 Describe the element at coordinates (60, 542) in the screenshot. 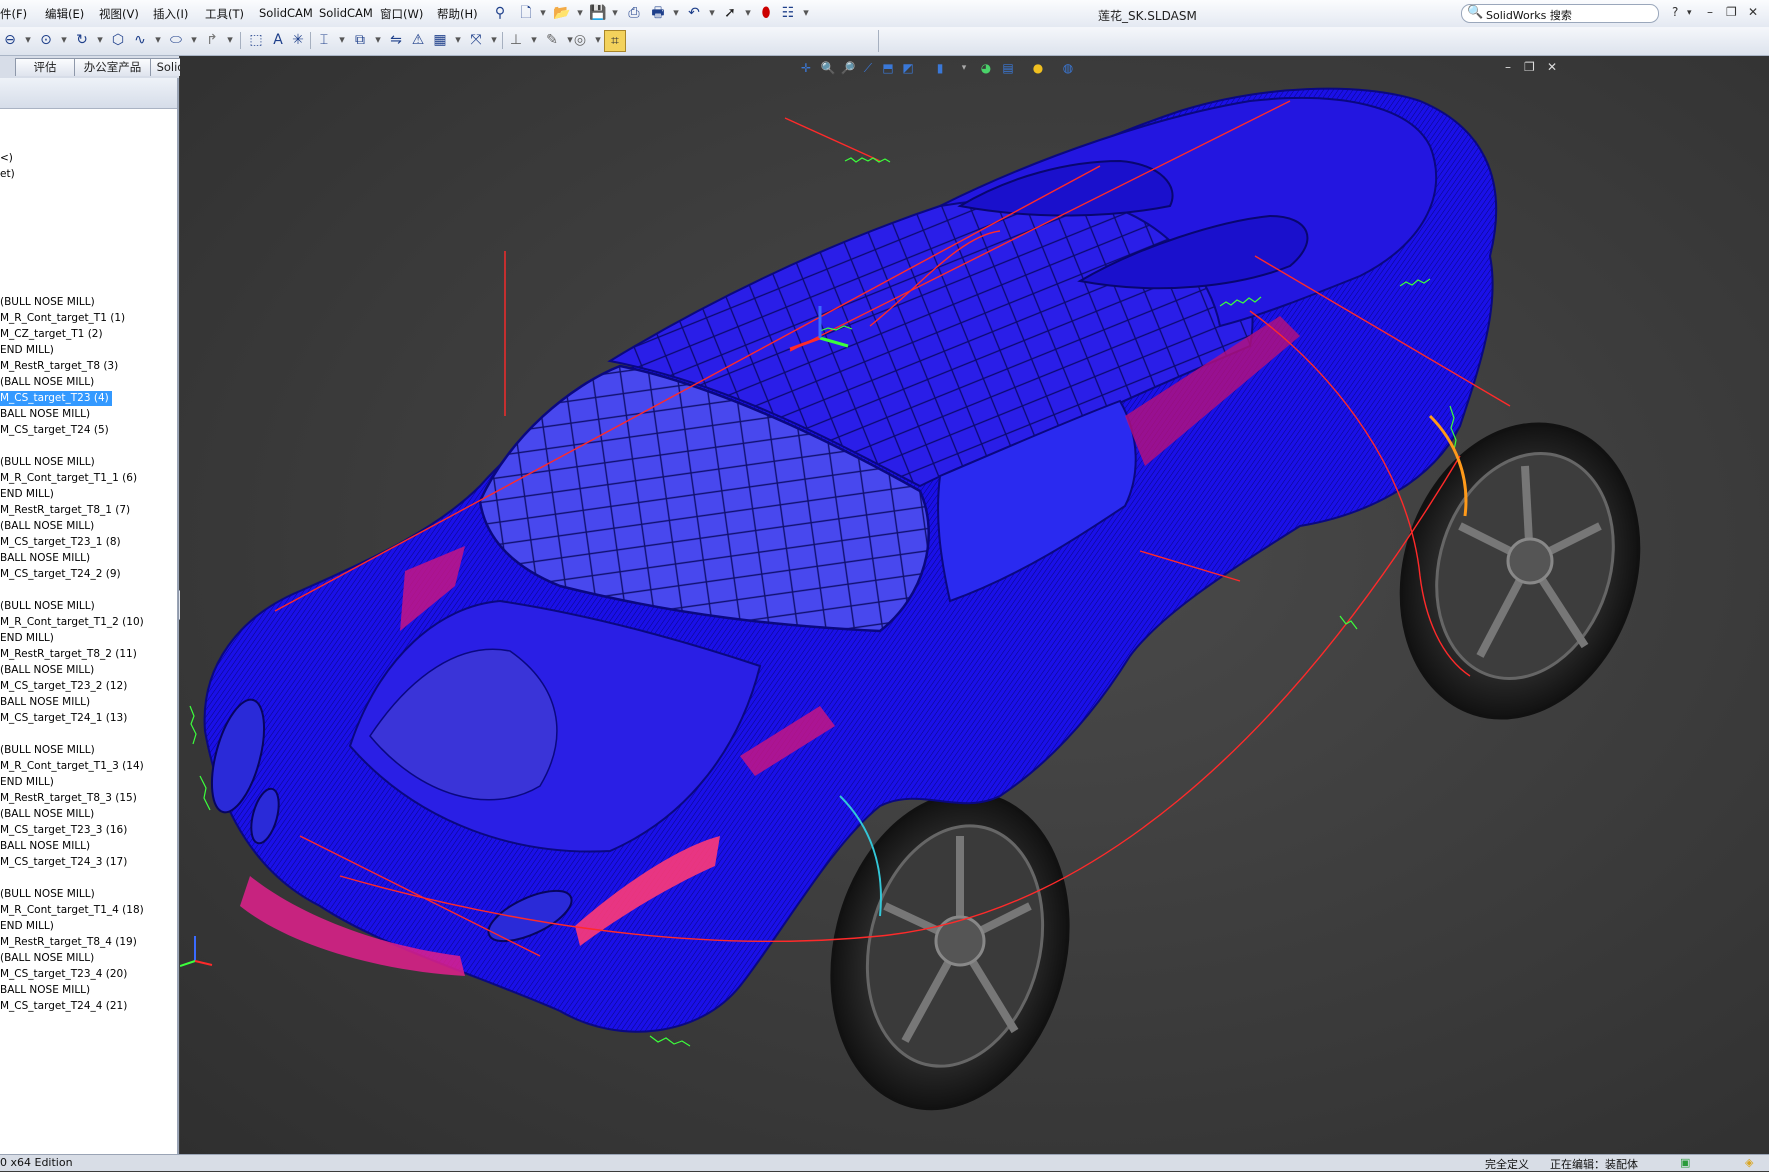

I see `tree-item: M_CS_target_T23_1 (8)` at that location.